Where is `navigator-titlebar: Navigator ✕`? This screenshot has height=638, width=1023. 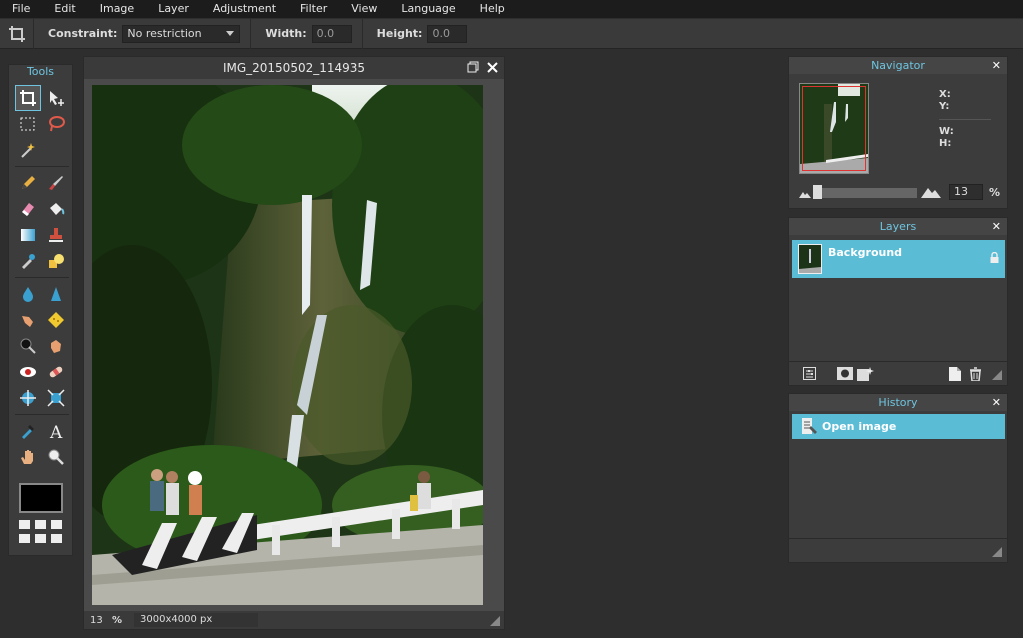 navigator-titlebar: Navigator ✕ is located at coordinates (898, 65).